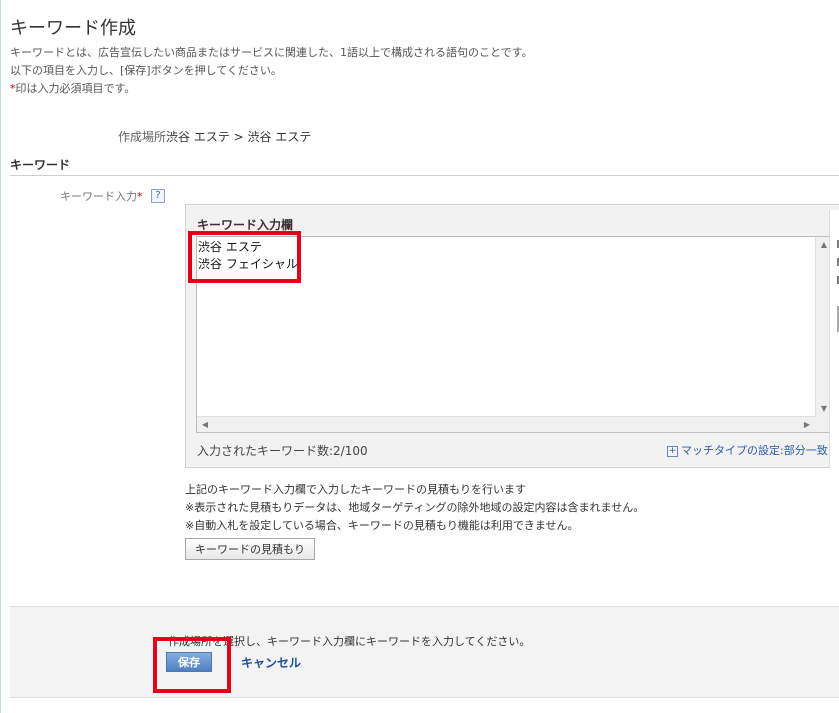 Image resolution: width=839 pixels, height=713 pixels. Describe the element at coordinates (142, 137) in the screenshot. I see `location-label: 作成場所` at that location.